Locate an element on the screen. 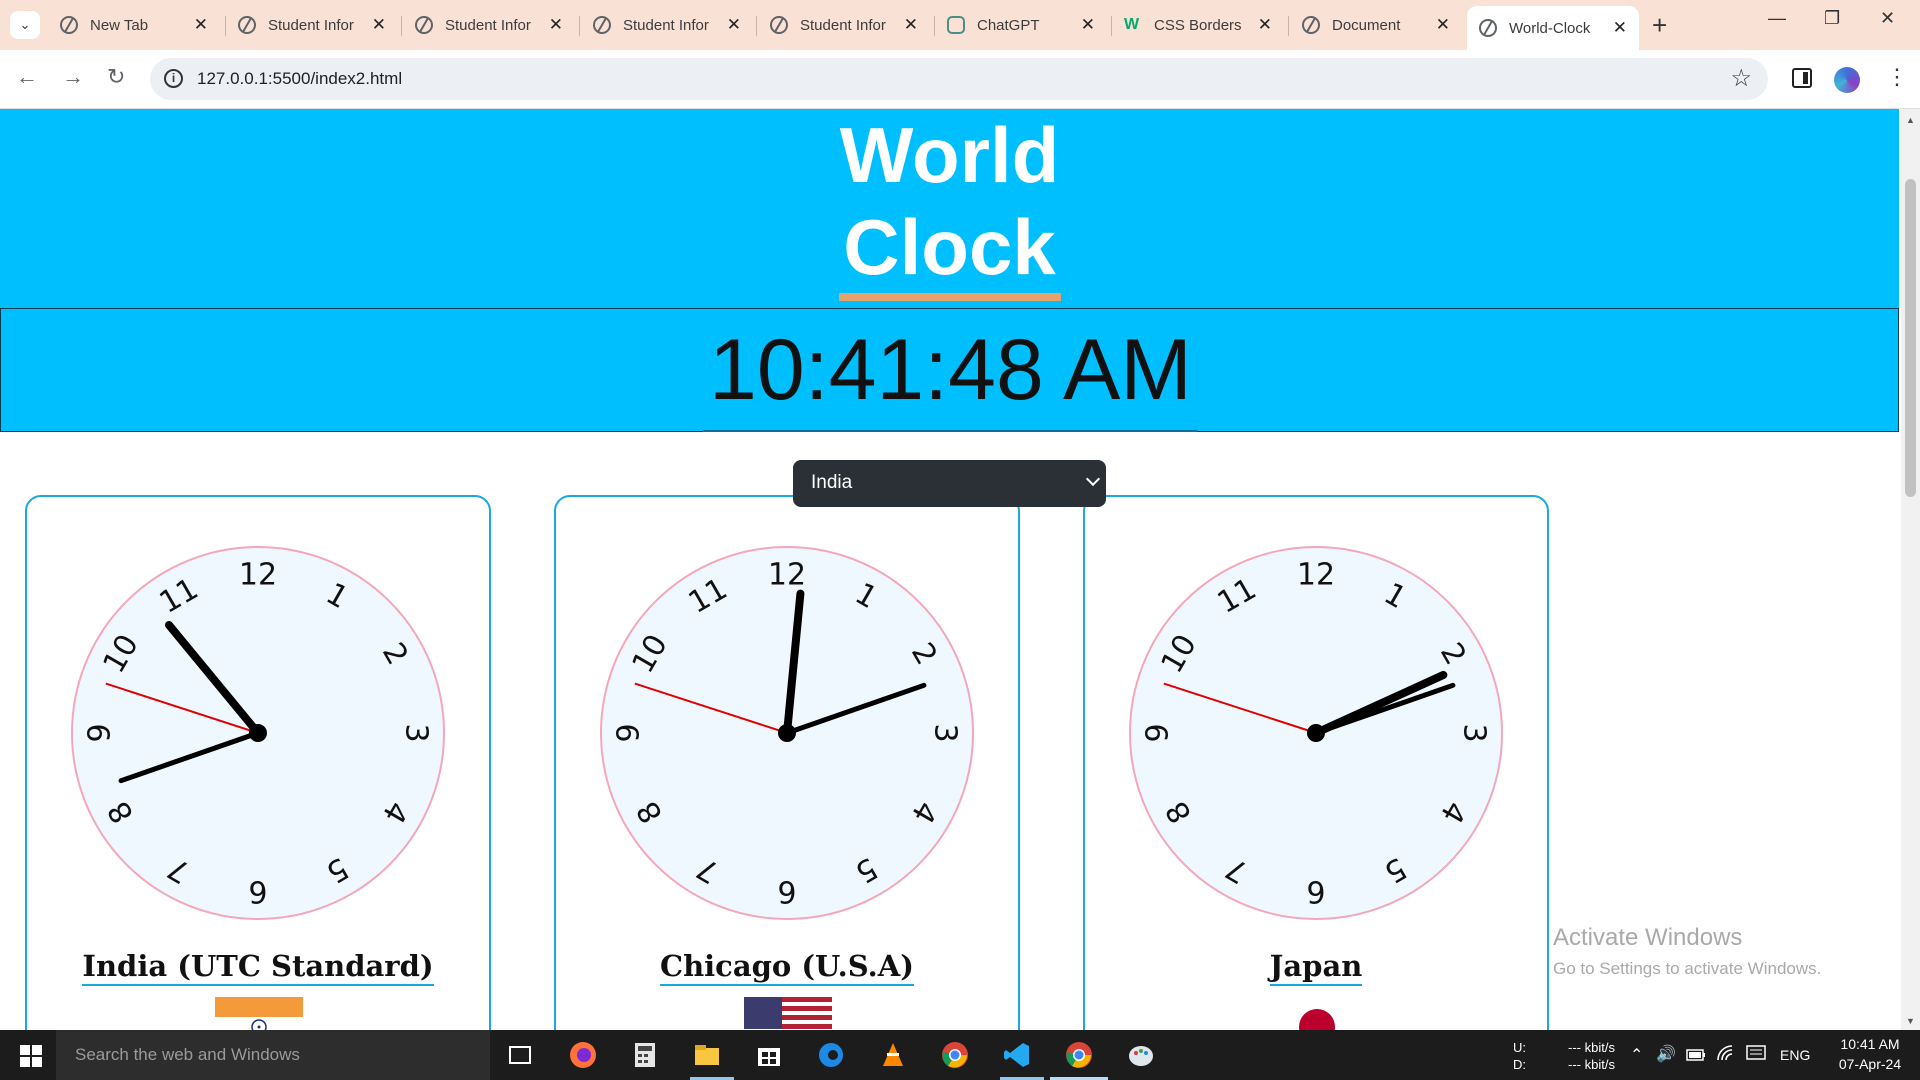  address-bar: i 127.0.0.1:5500/index2.html ☆ is located at coordinates (959, 79).